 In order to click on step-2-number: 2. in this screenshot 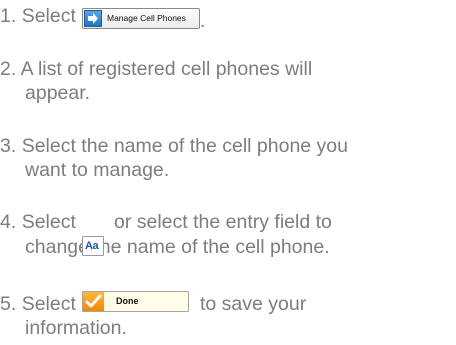, I will do `click(8, 69)`.